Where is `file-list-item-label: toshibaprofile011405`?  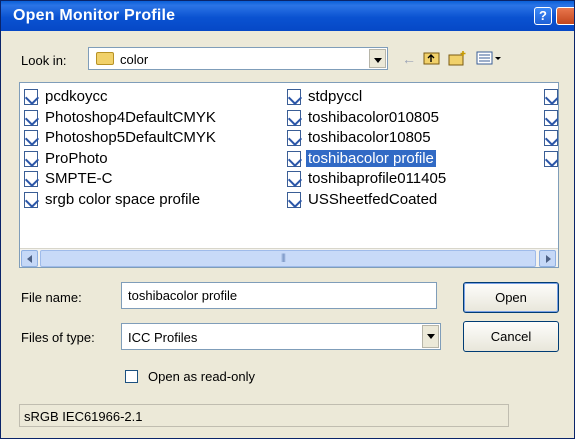 file-list-item-label: toshibaprofile011405 is located at coordinates (377, 178).